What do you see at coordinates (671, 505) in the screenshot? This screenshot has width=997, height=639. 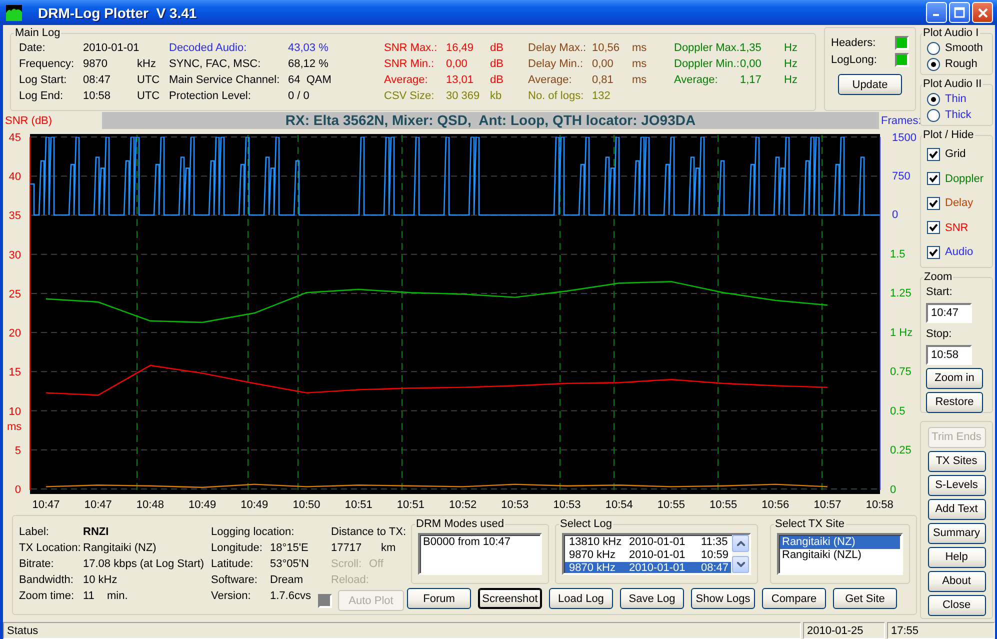 I see `axis-tick-label: 10:55` at bounding box center [671, 505].